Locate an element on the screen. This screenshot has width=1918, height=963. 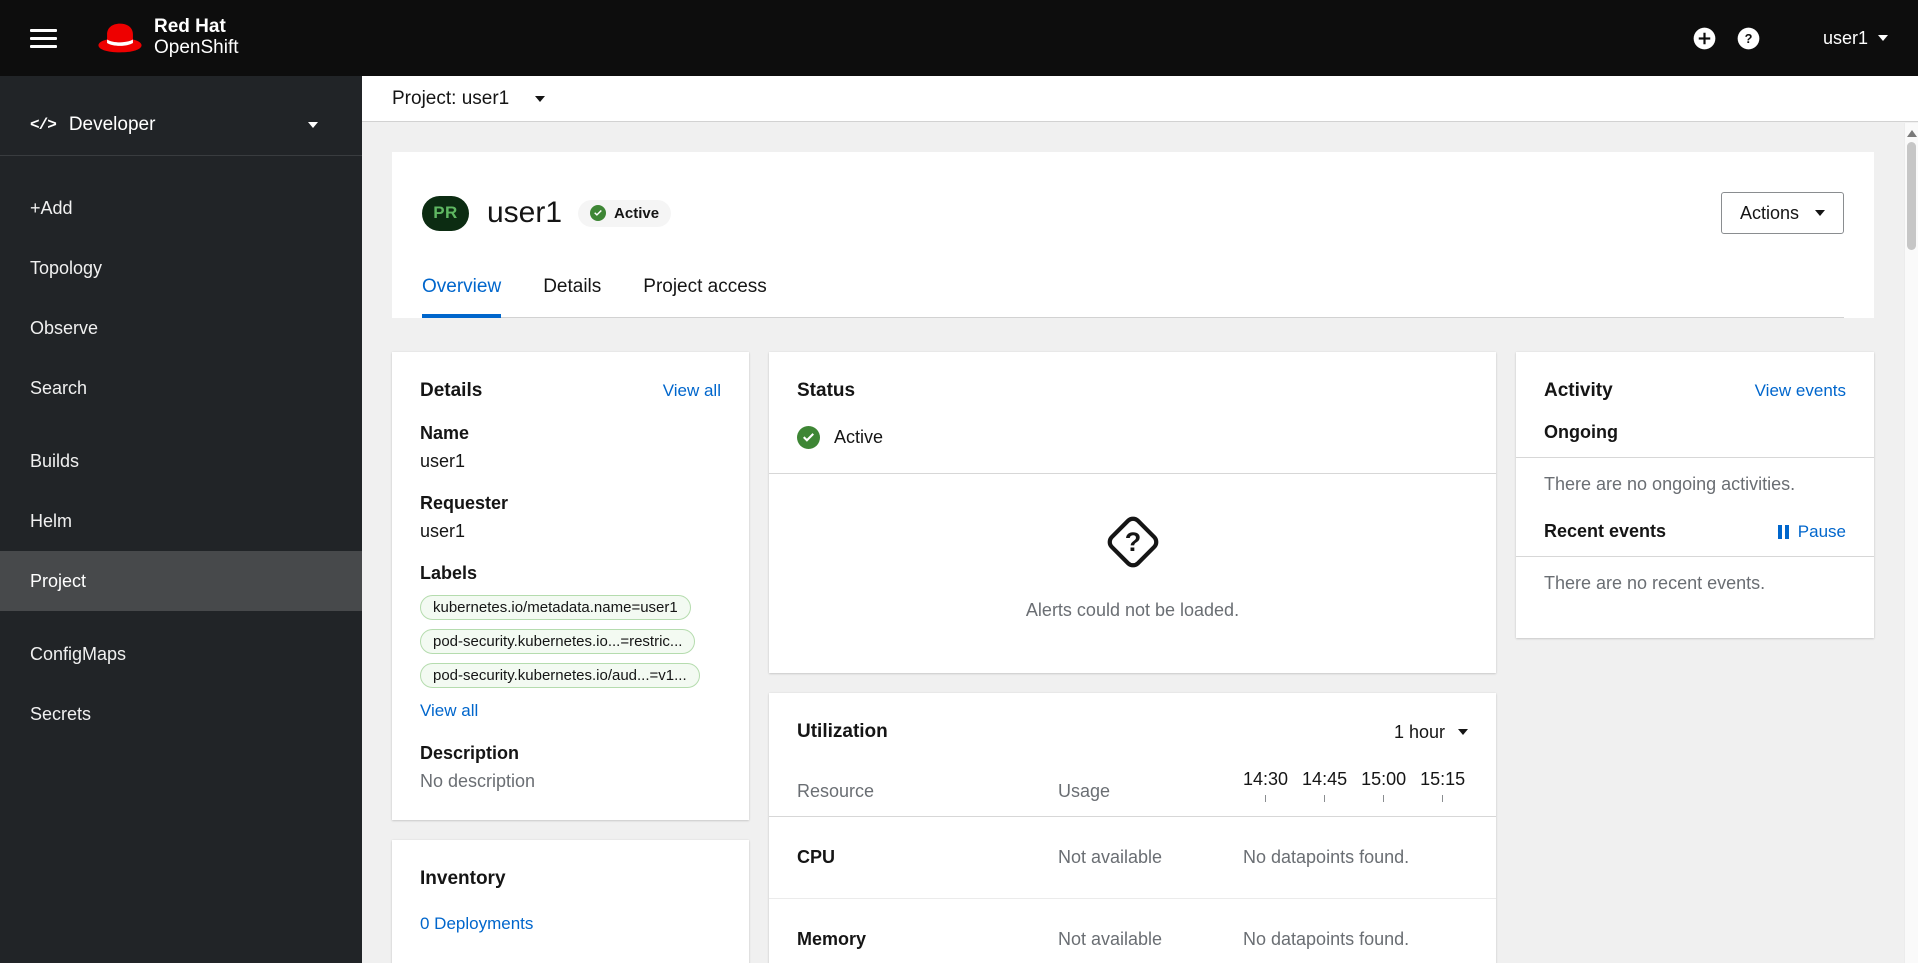
project-selector: Project: user1 is located at coordinates (469, 98).